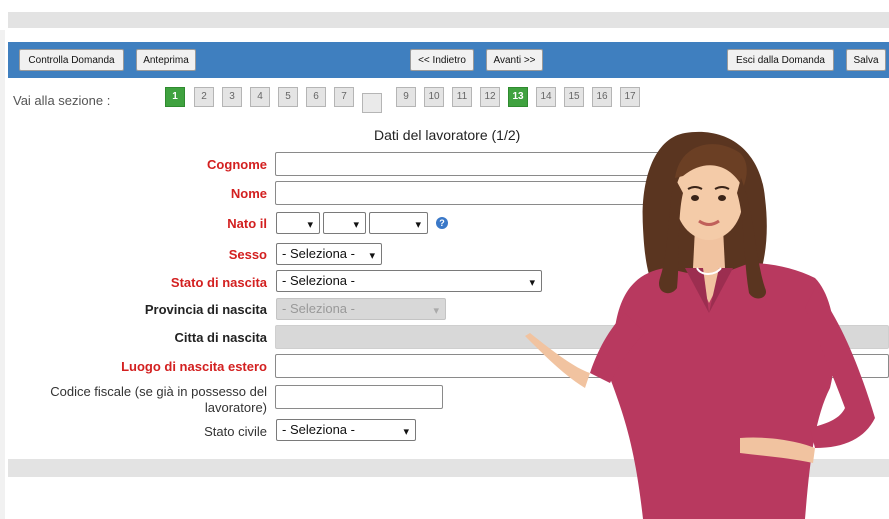  I want to click on birth-year-select: ▾, so click(398, 223).